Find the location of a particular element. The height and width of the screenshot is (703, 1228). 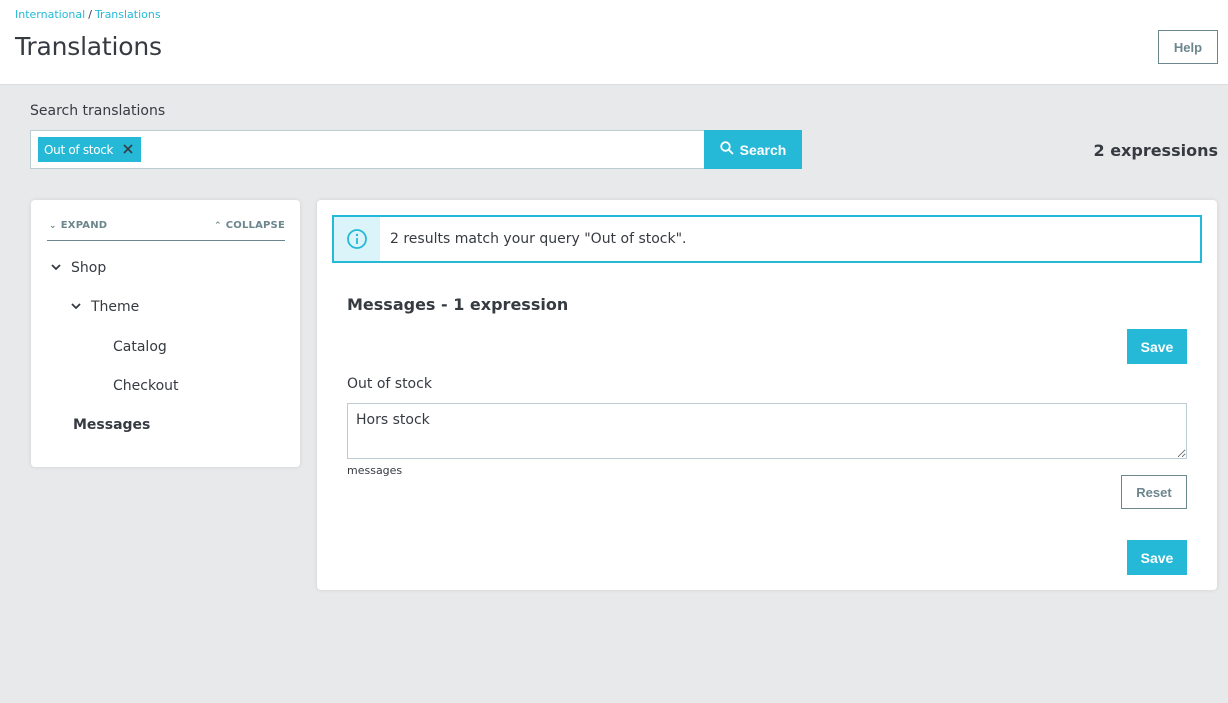

tree-item-label: Shop is located at coordinates (89, 268).